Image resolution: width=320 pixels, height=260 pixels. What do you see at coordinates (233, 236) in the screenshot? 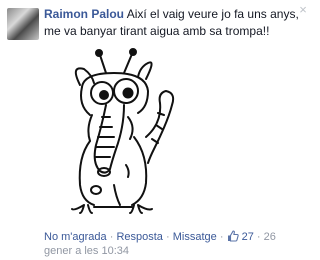
I see `thumbs-up-icon` at bounding box center [233, 236].